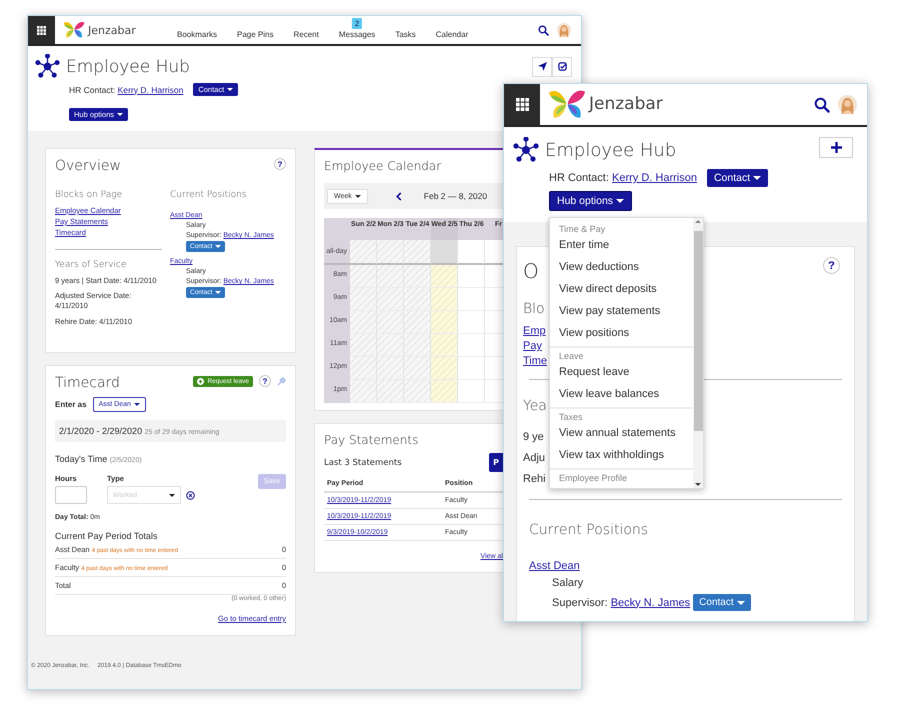  Describe the element at coordinates (535, 361) in the screenshot. I see `block-link: Time` at that location.